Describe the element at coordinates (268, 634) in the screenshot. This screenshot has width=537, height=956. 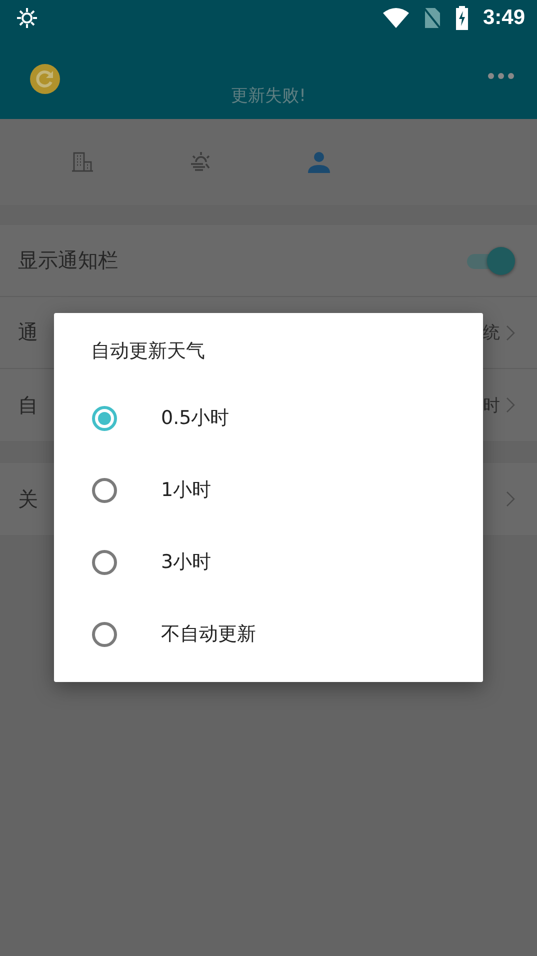
I see `radio-option: 不自动更新` at that location.